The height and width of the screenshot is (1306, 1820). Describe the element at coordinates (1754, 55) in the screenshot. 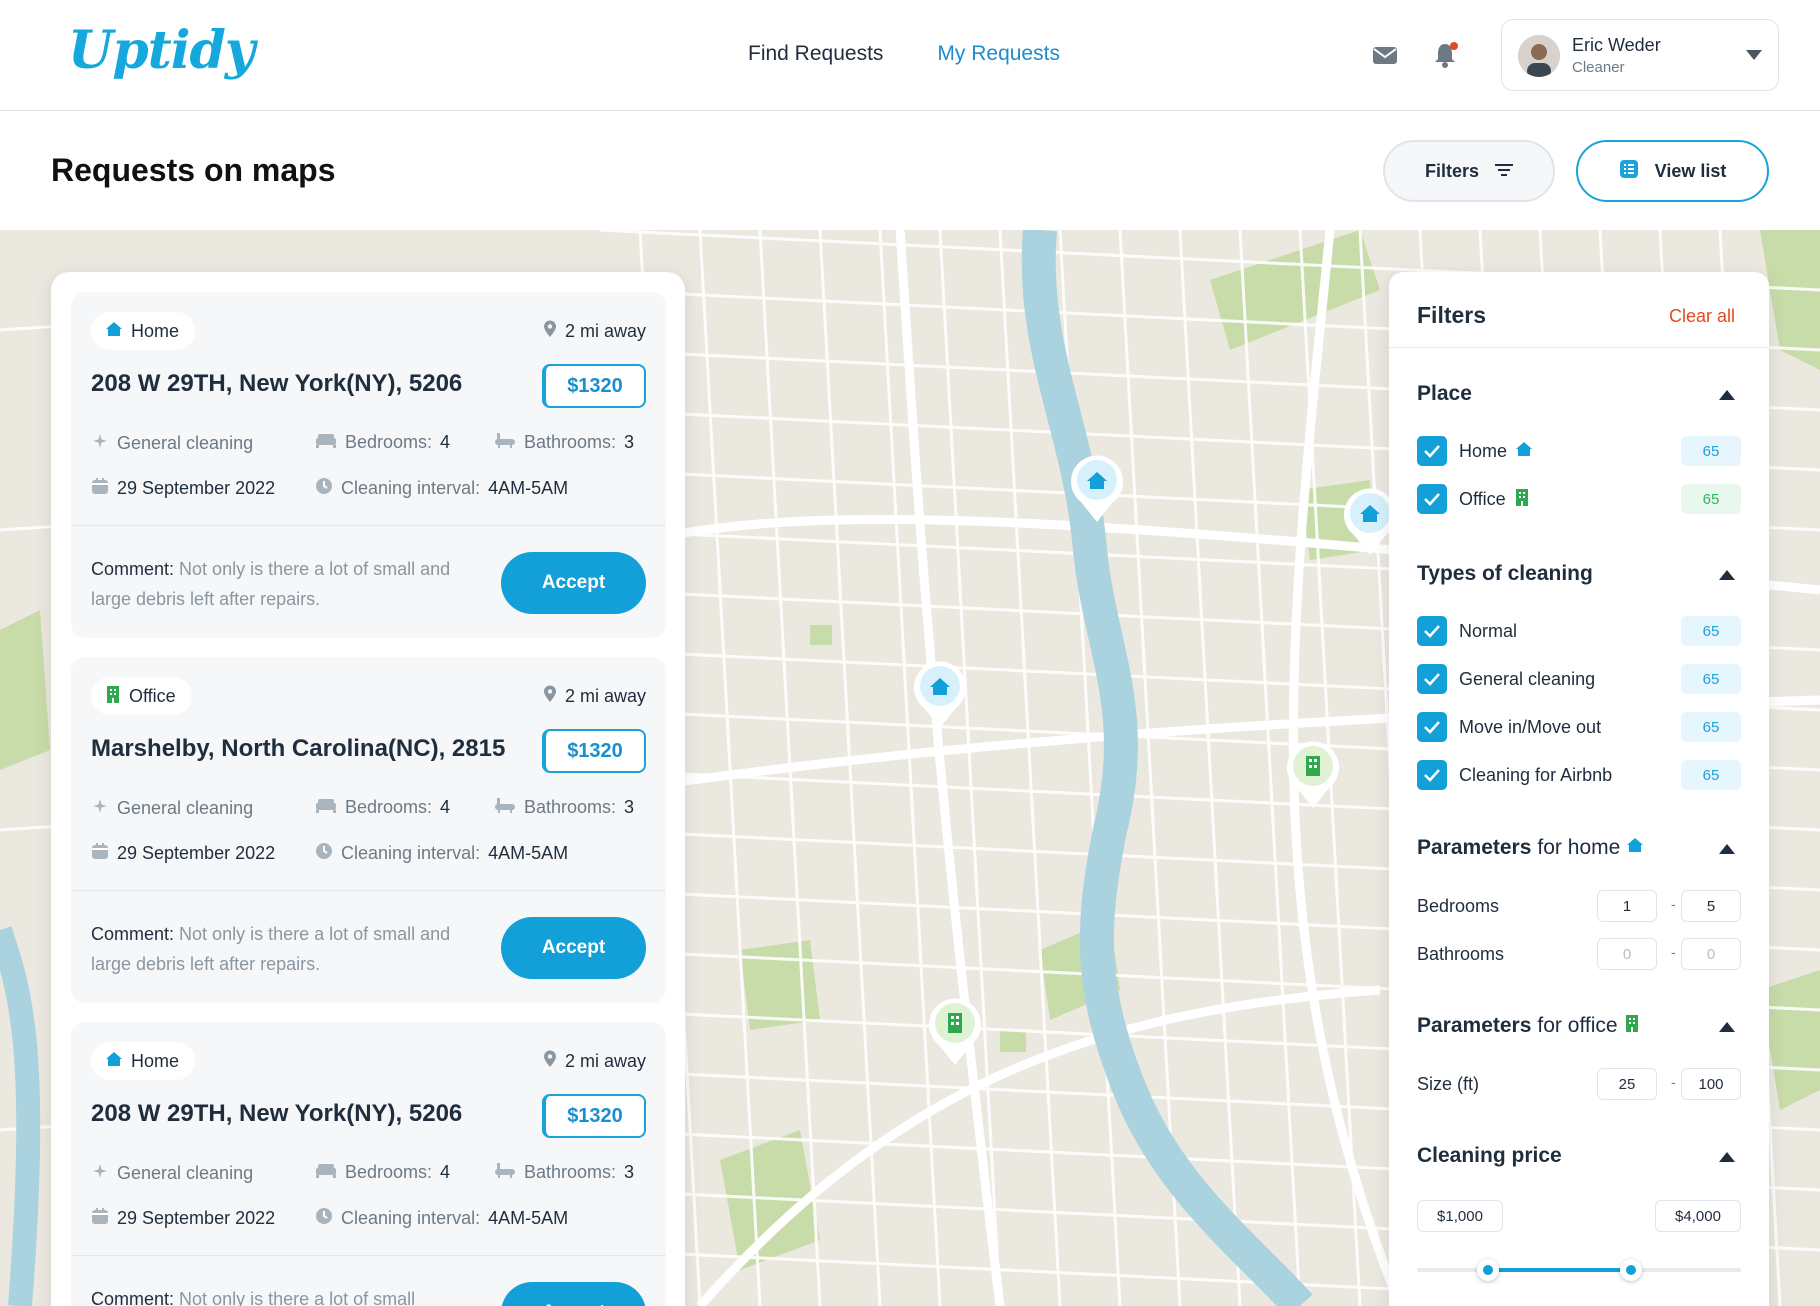

I see `chevron-down-icon` at that location.